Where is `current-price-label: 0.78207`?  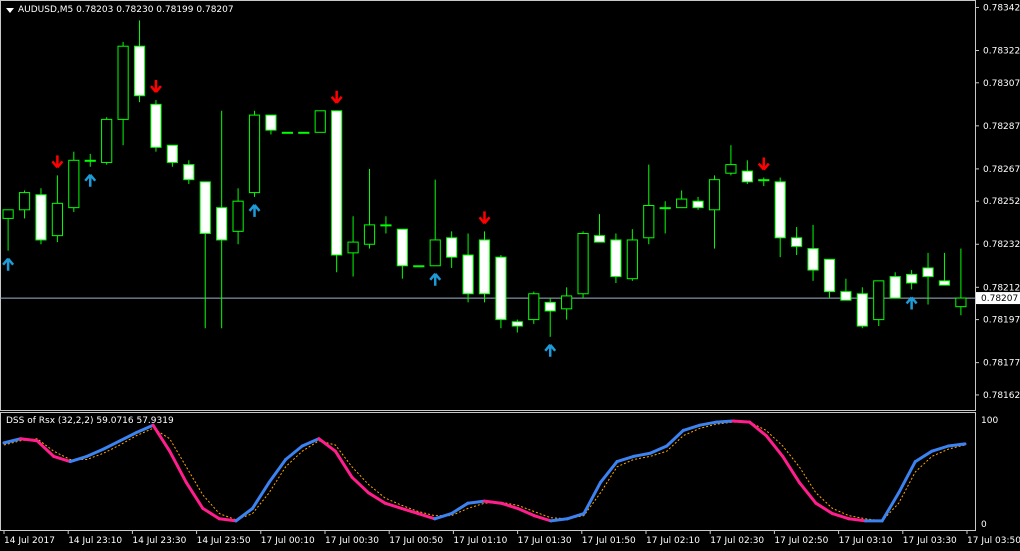
current-price-label: 0.78207 is located at coordinates (999, 299).